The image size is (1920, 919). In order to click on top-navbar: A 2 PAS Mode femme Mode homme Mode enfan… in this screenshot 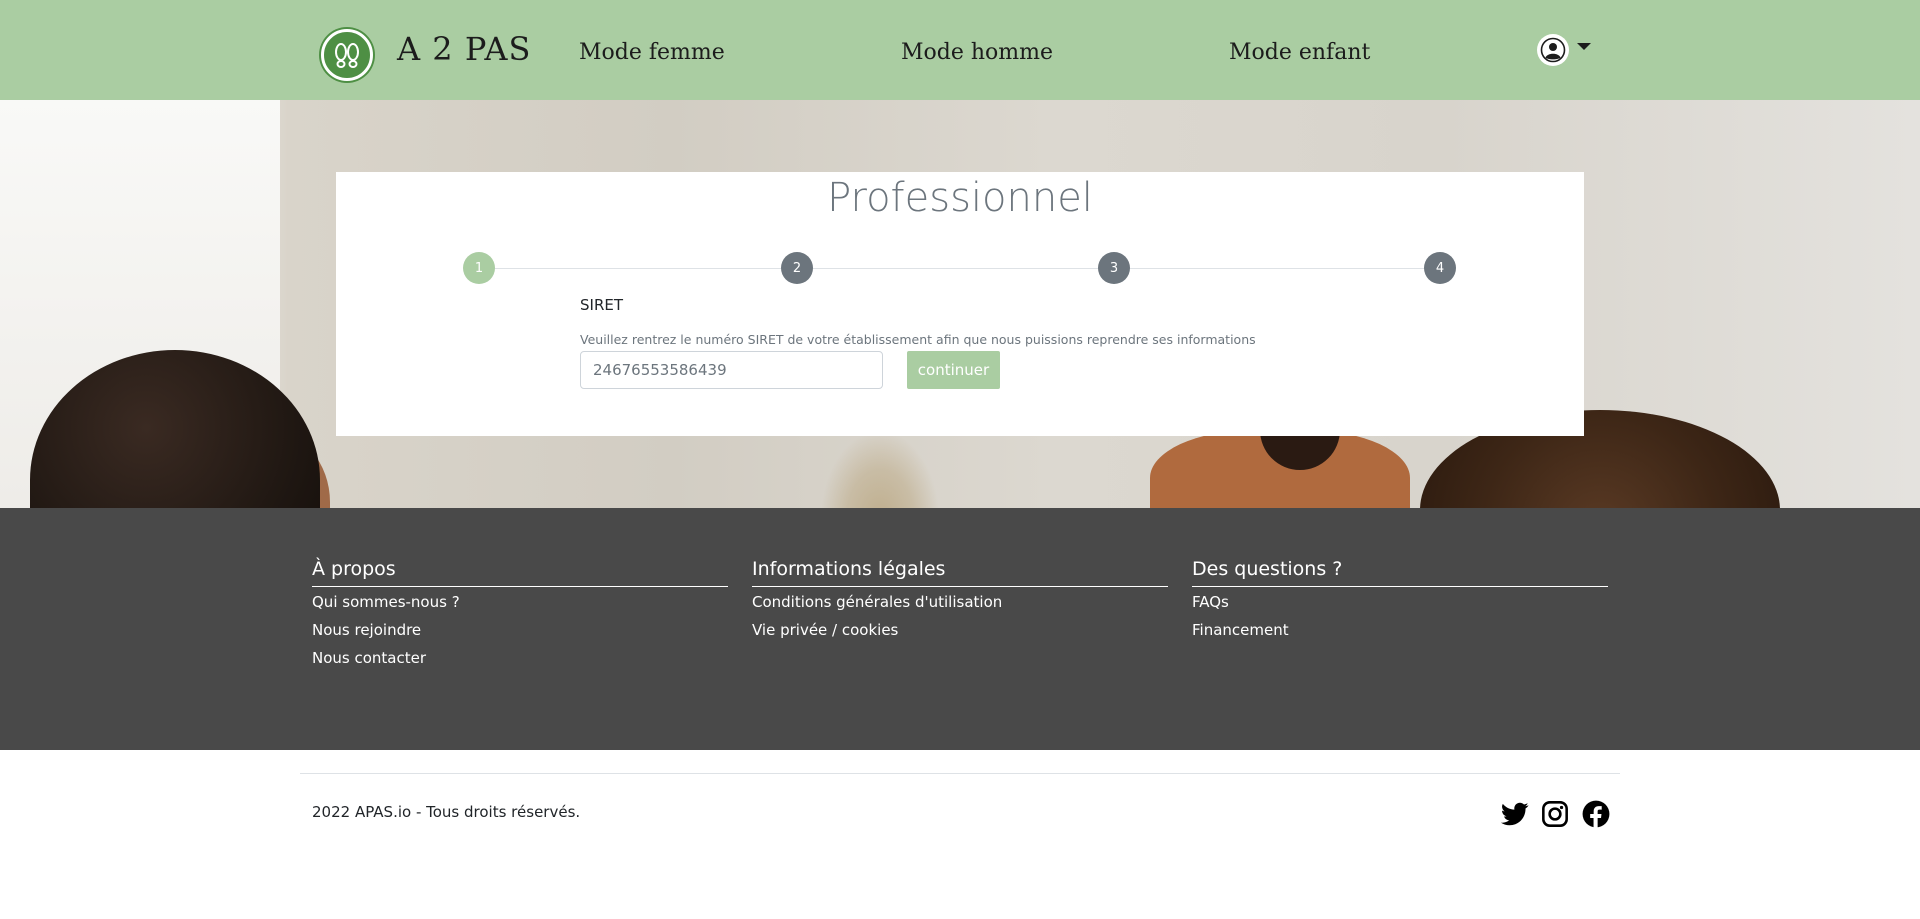, I will do `click(960, 50)`.